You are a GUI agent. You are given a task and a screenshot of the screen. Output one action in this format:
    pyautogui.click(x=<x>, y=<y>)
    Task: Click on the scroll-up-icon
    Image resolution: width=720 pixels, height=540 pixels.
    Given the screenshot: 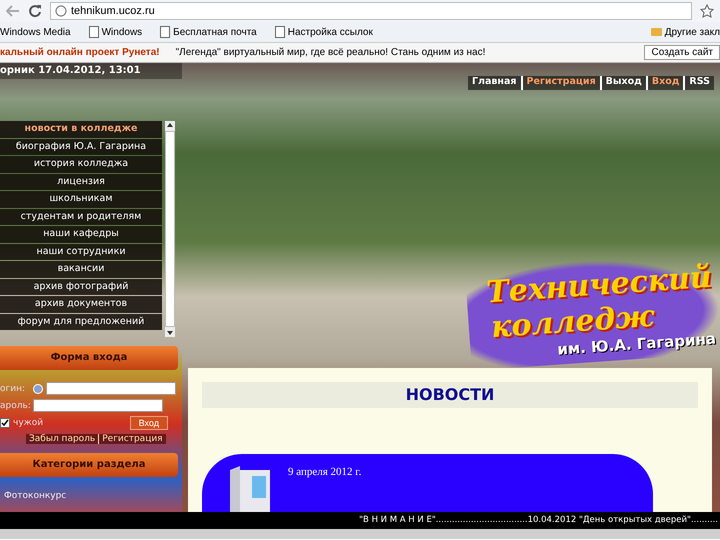 What is the action you would take?
    pyautogui.click(x=170, y=125)
    